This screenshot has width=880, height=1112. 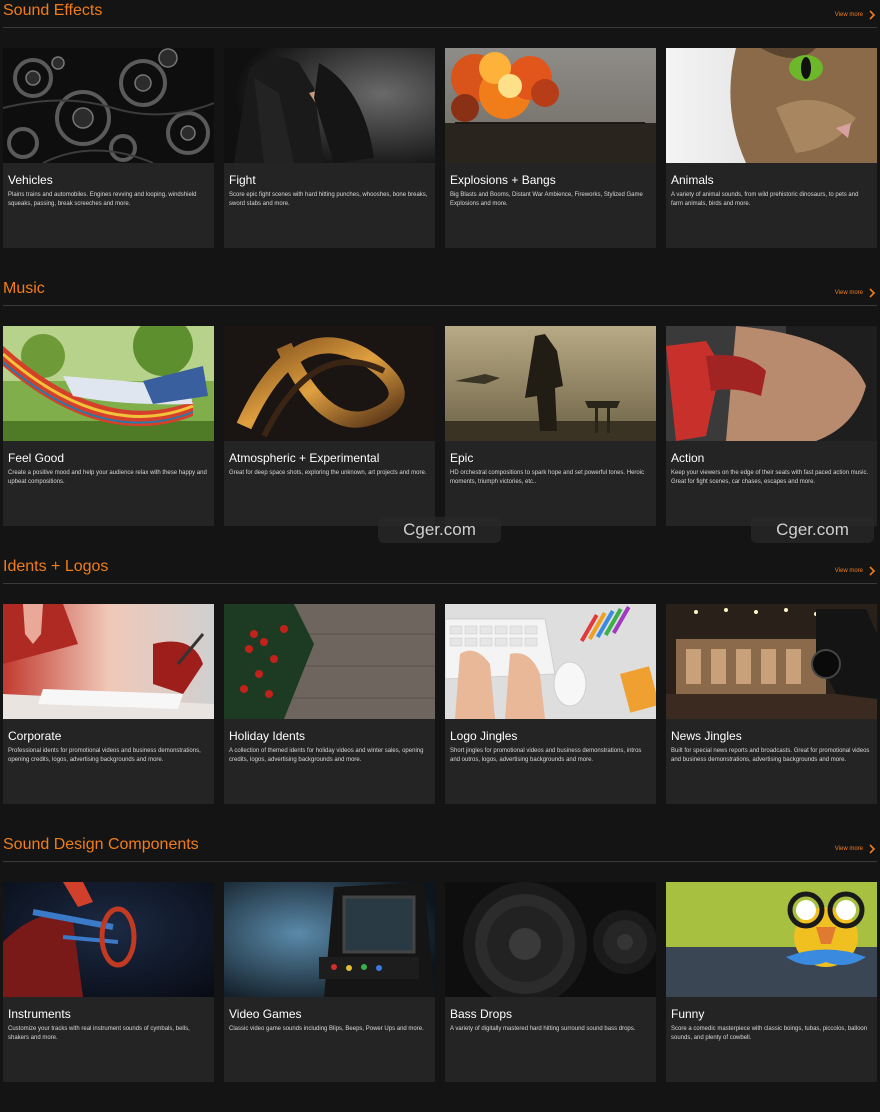 What do you see at coordinates (771, 105) in the screenshot?
I see `animals-thumbnail` at bounding box center [771, 105].